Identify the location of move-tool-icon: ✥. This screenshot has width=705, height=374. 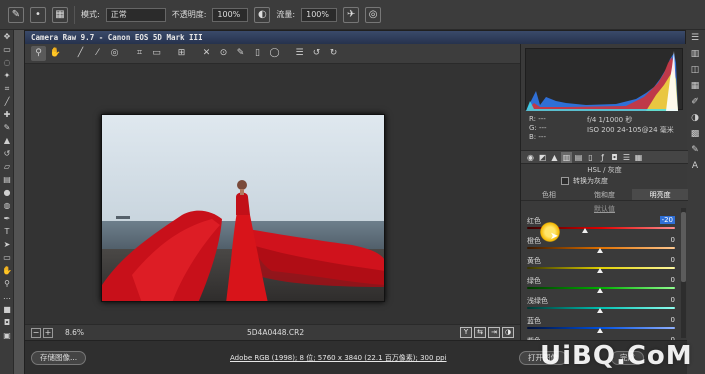
(7, 36).